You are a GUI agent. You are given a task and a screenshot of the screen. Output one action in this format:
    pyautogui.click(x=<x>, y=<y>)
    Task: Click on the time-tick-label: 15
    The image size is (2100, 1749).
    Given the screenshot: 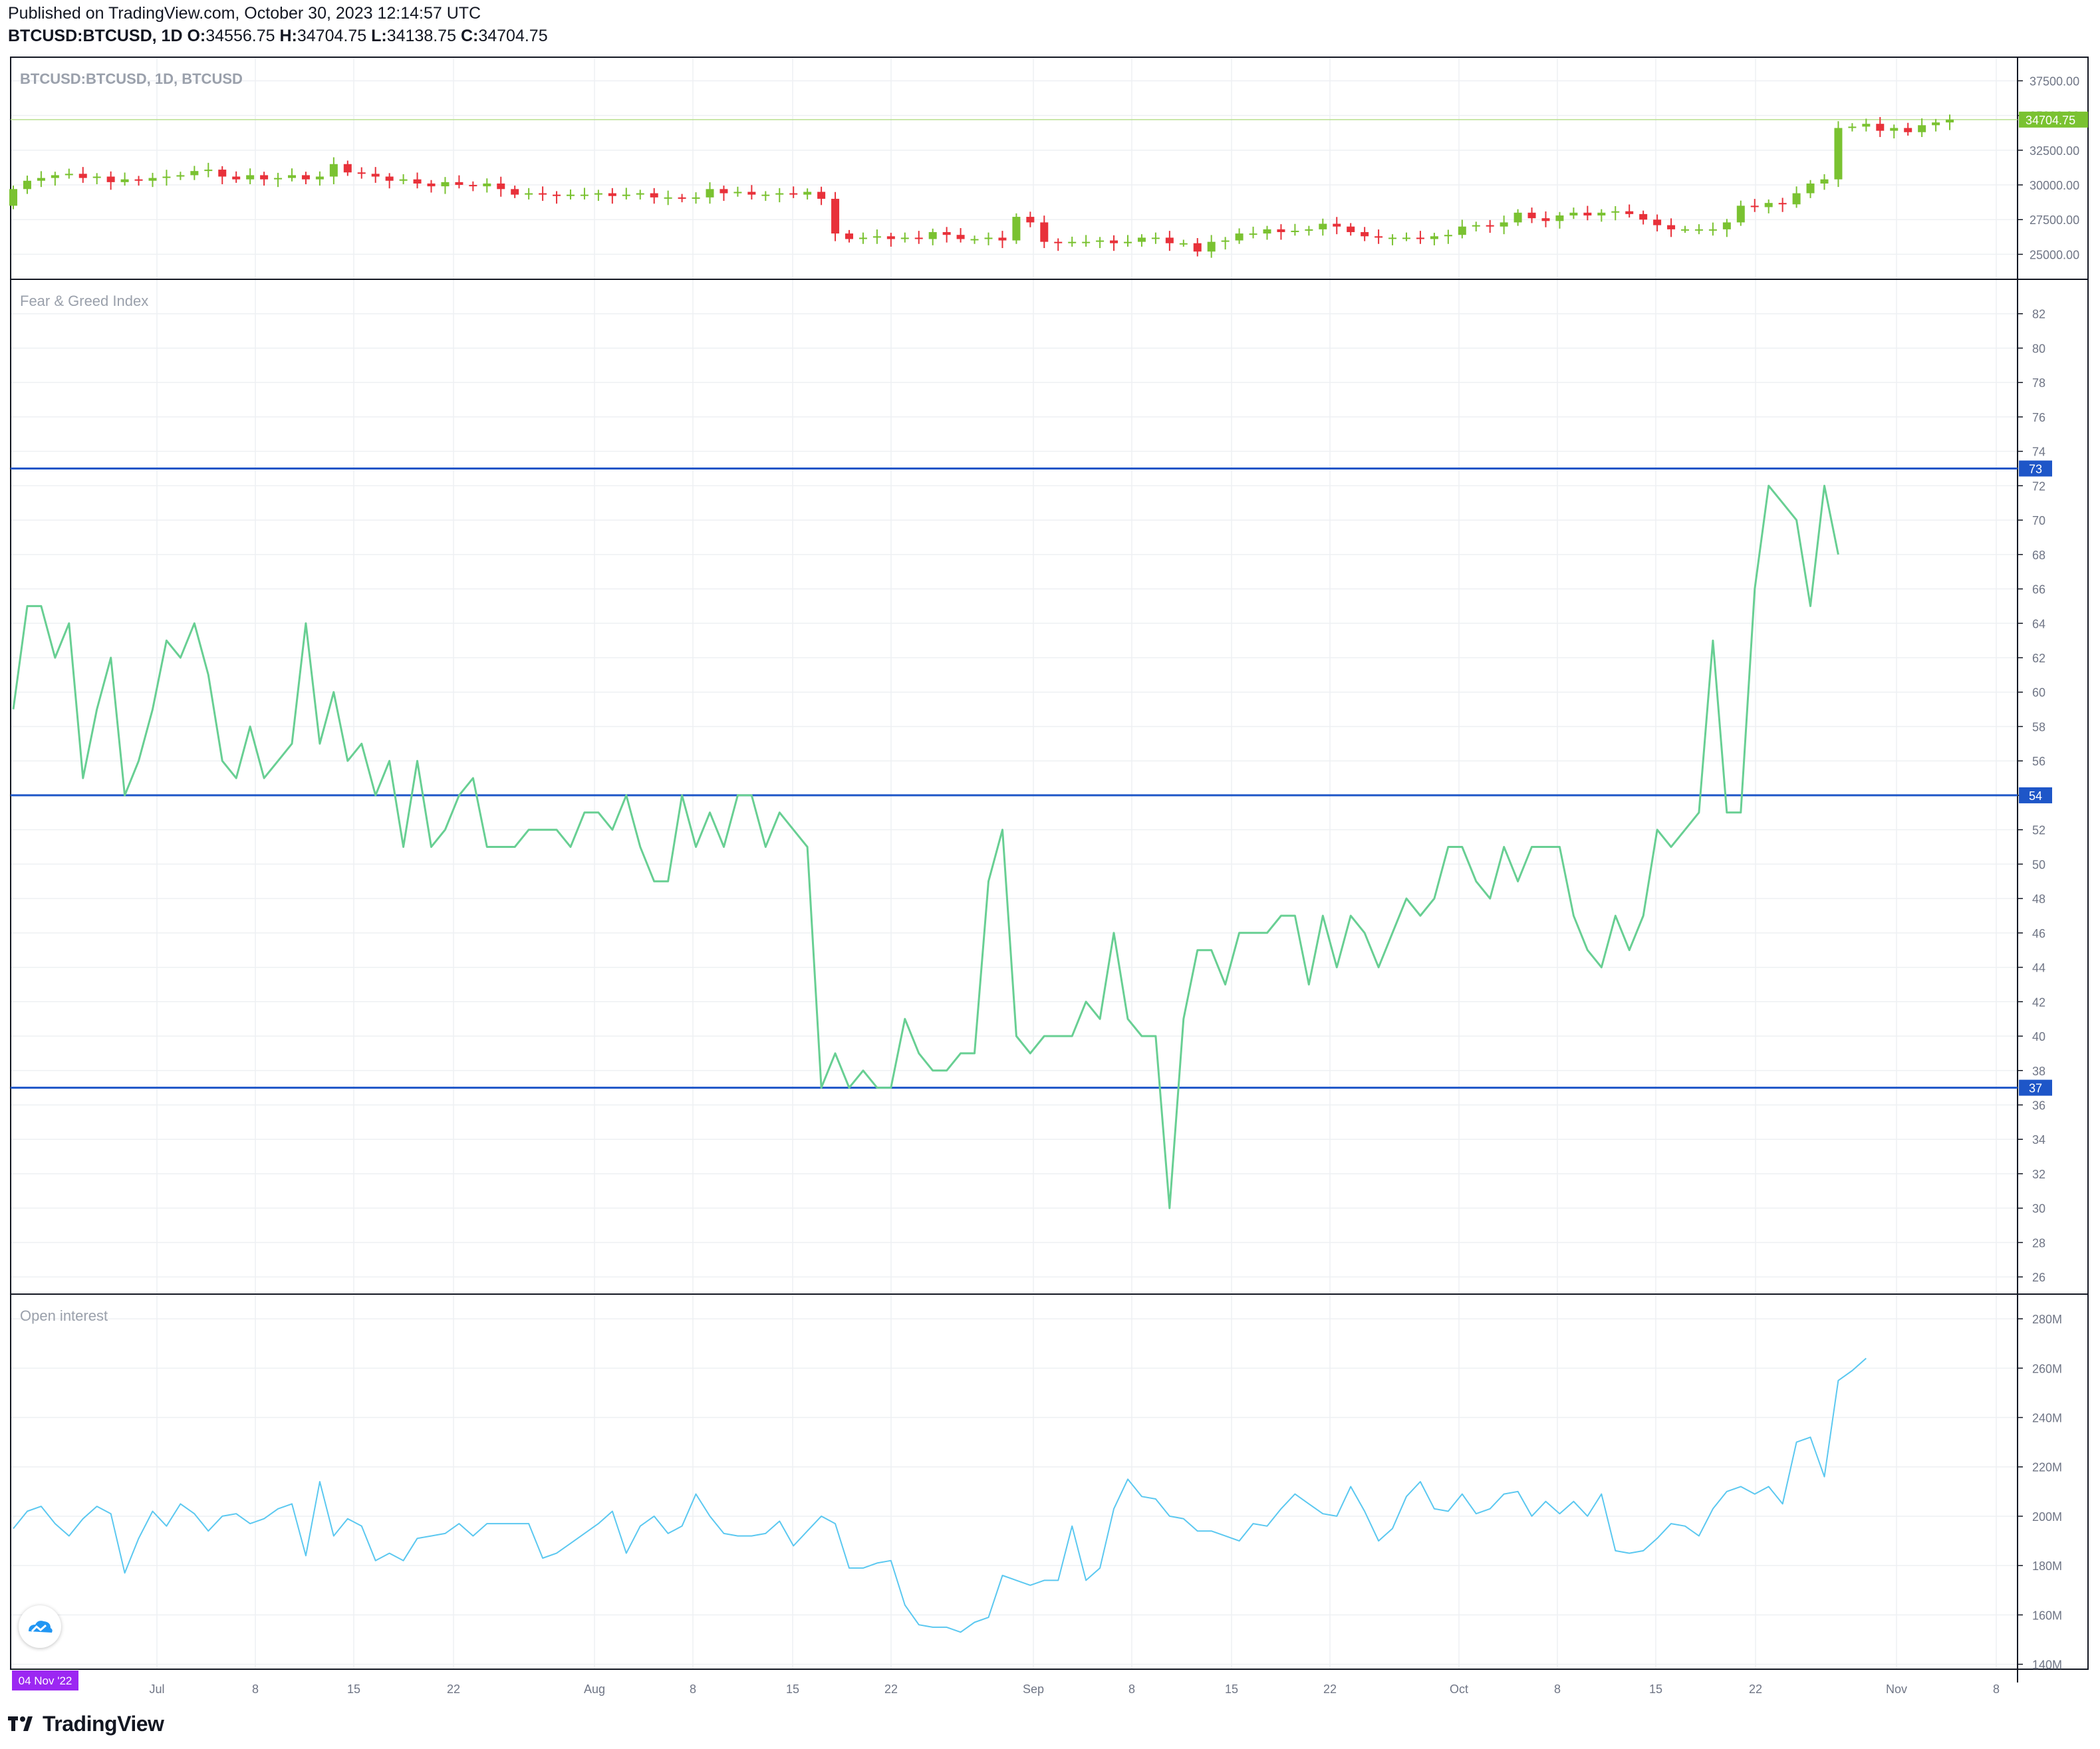 What is the action you would take?
    pyautogui.click(x=1655, y=1689)
    